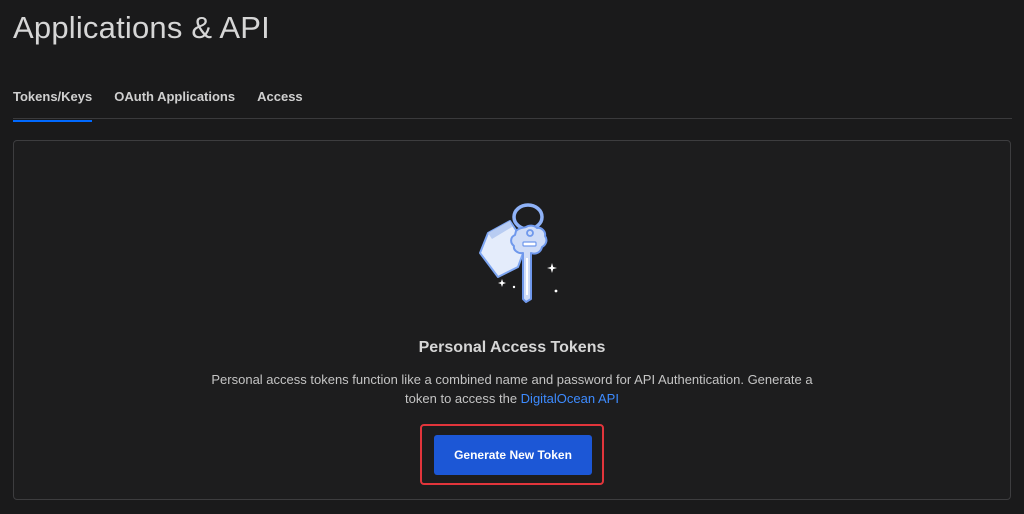 Image resolution: width=1024 pixels, height=514 pixels. What do you see at coordinates (518, 253) in the screenshot?
I see `key-tag-icon` at bounding box center [518, 253].